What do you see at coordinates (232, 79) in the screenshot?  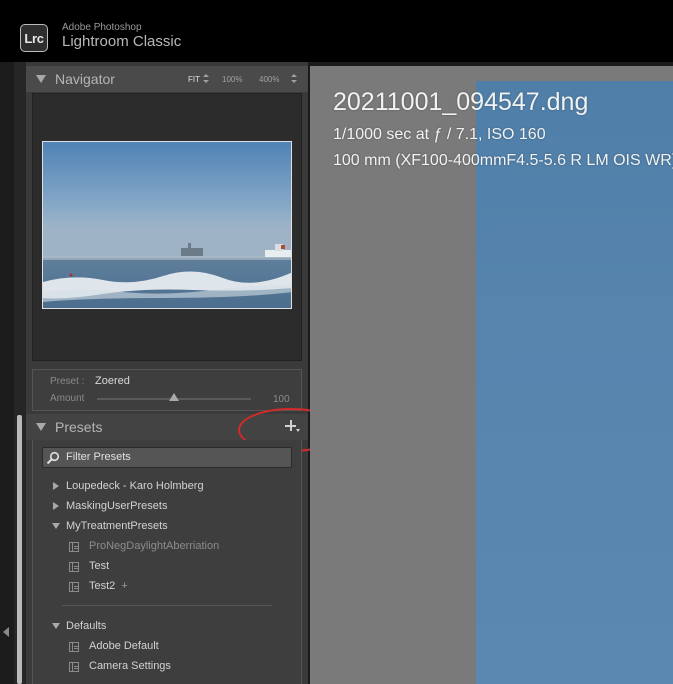 I see `zoom-100: 100%` at bounding box center [232, 79].